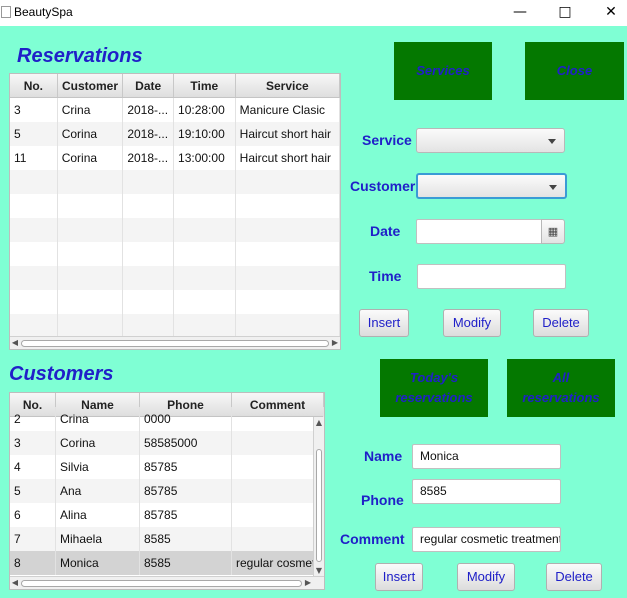 Image resolution: width=627 pixels, height=598 pixels. I want to click on table-row: 4 Silvia 85785, so click(167, 467).